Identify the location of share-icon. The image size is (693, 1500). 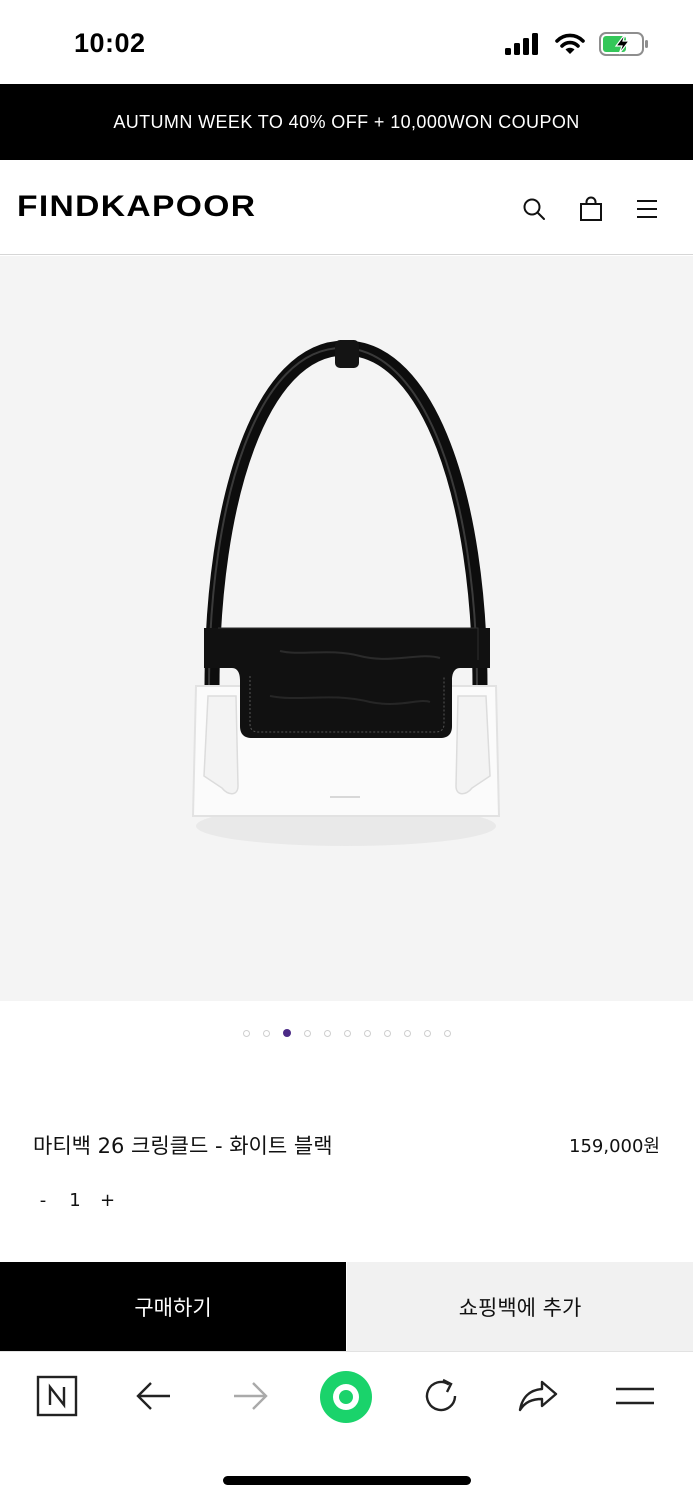
(538, 1396).